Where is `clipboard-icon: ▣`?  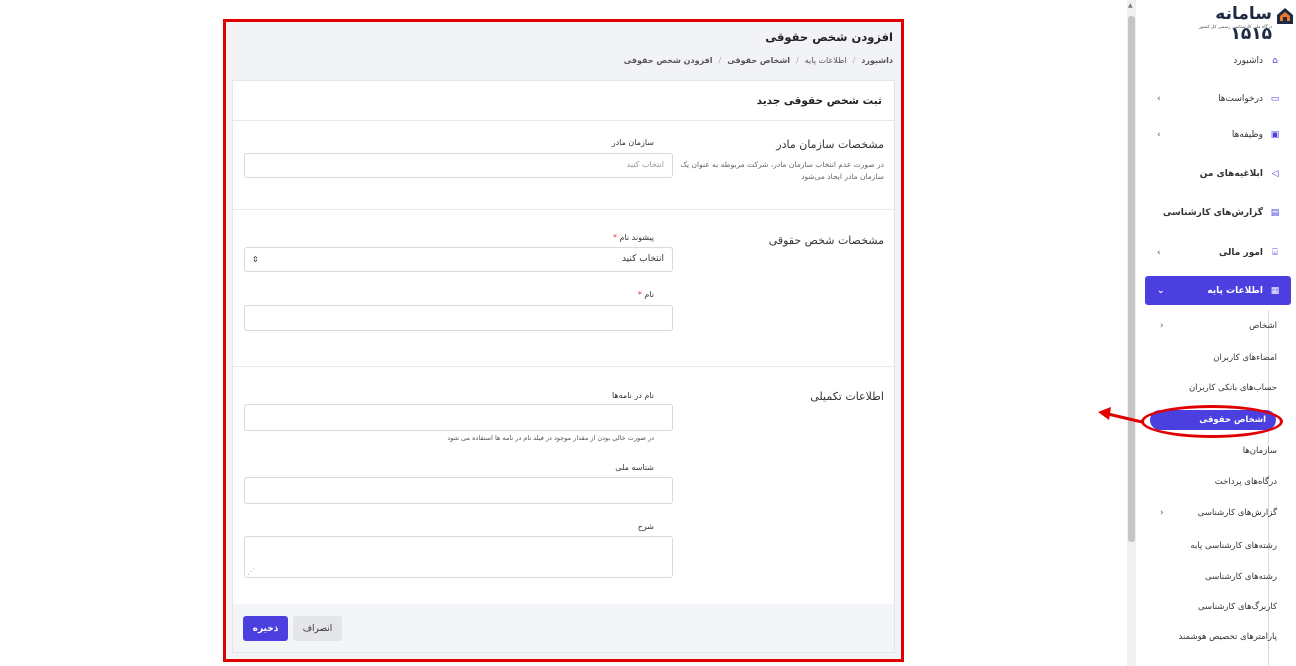 clipboard-icon: ▣ is located at coordinates (1275, 135).